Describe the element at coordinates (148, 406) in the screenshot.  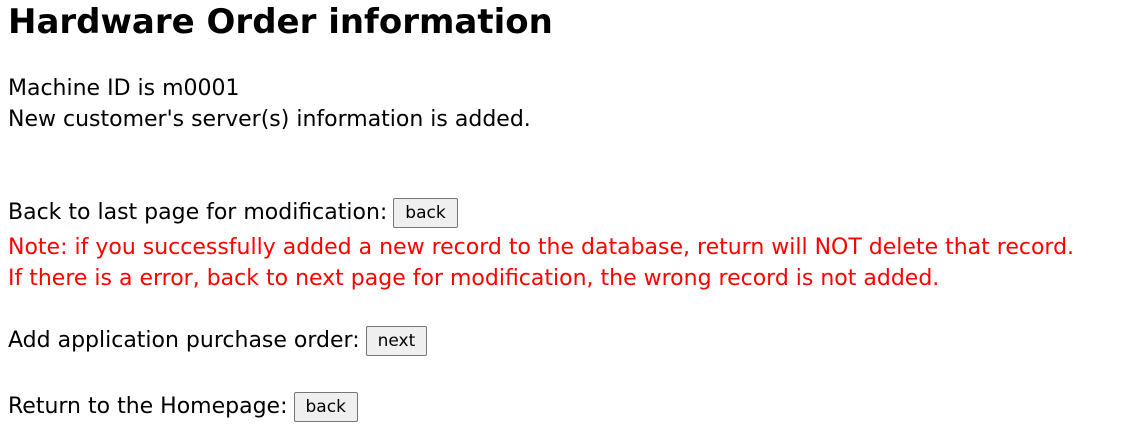
I see `homepage-label: Return to the Homepage:` at that location.